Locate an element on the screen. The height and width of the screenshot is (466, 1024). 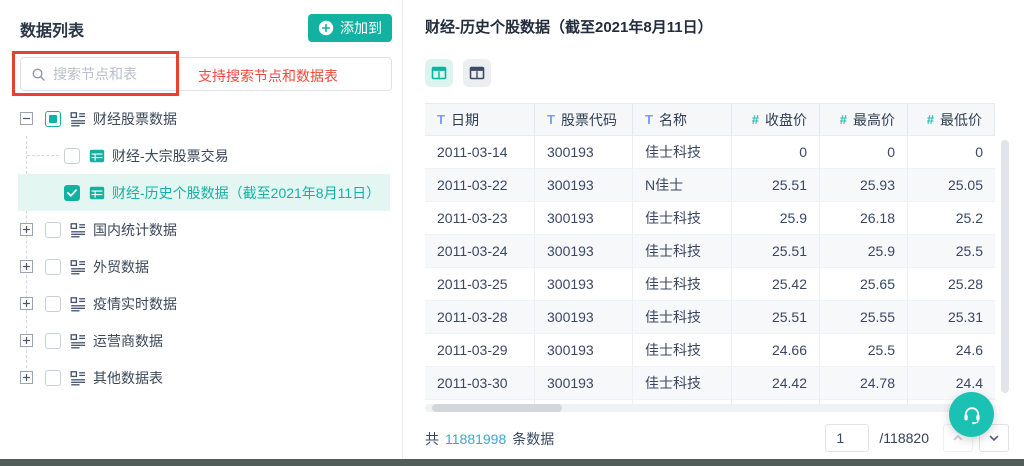
vertical-scrollbar-thumb is located at coordinates (1005, 266).